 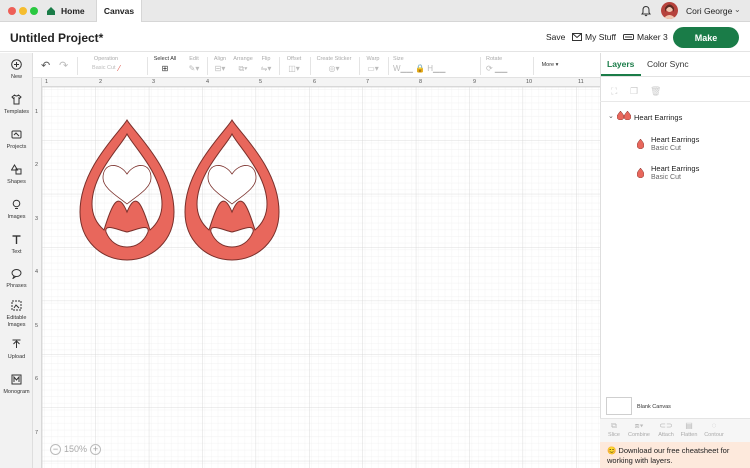 I want to click on ruler-mark: 6, so click(x=37, y=379).